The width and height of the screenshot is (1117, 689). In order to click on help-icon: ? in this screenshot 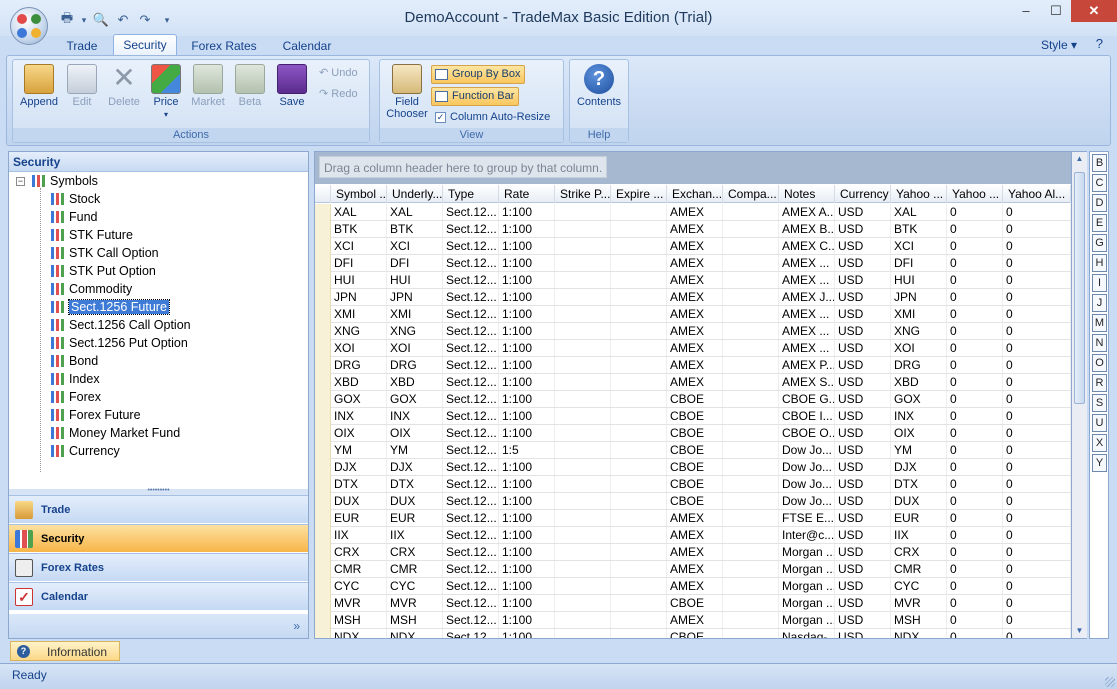, I will do `click(1099, 43)`.